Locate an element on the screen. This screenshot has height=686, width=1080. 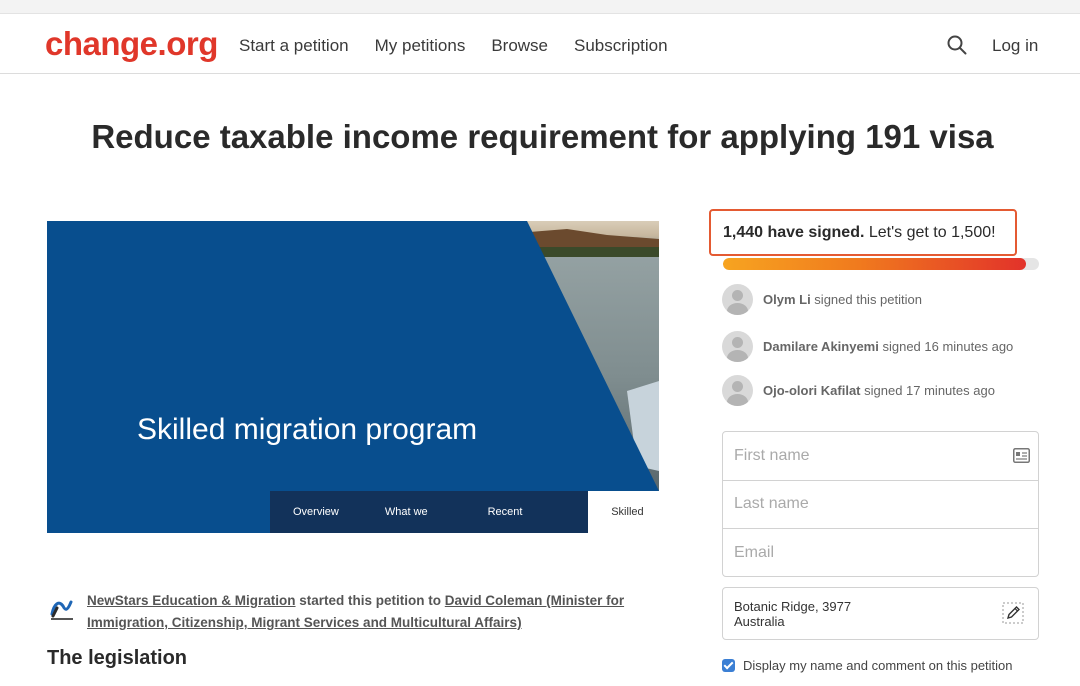
email-input is located at coordinates (880, 553).